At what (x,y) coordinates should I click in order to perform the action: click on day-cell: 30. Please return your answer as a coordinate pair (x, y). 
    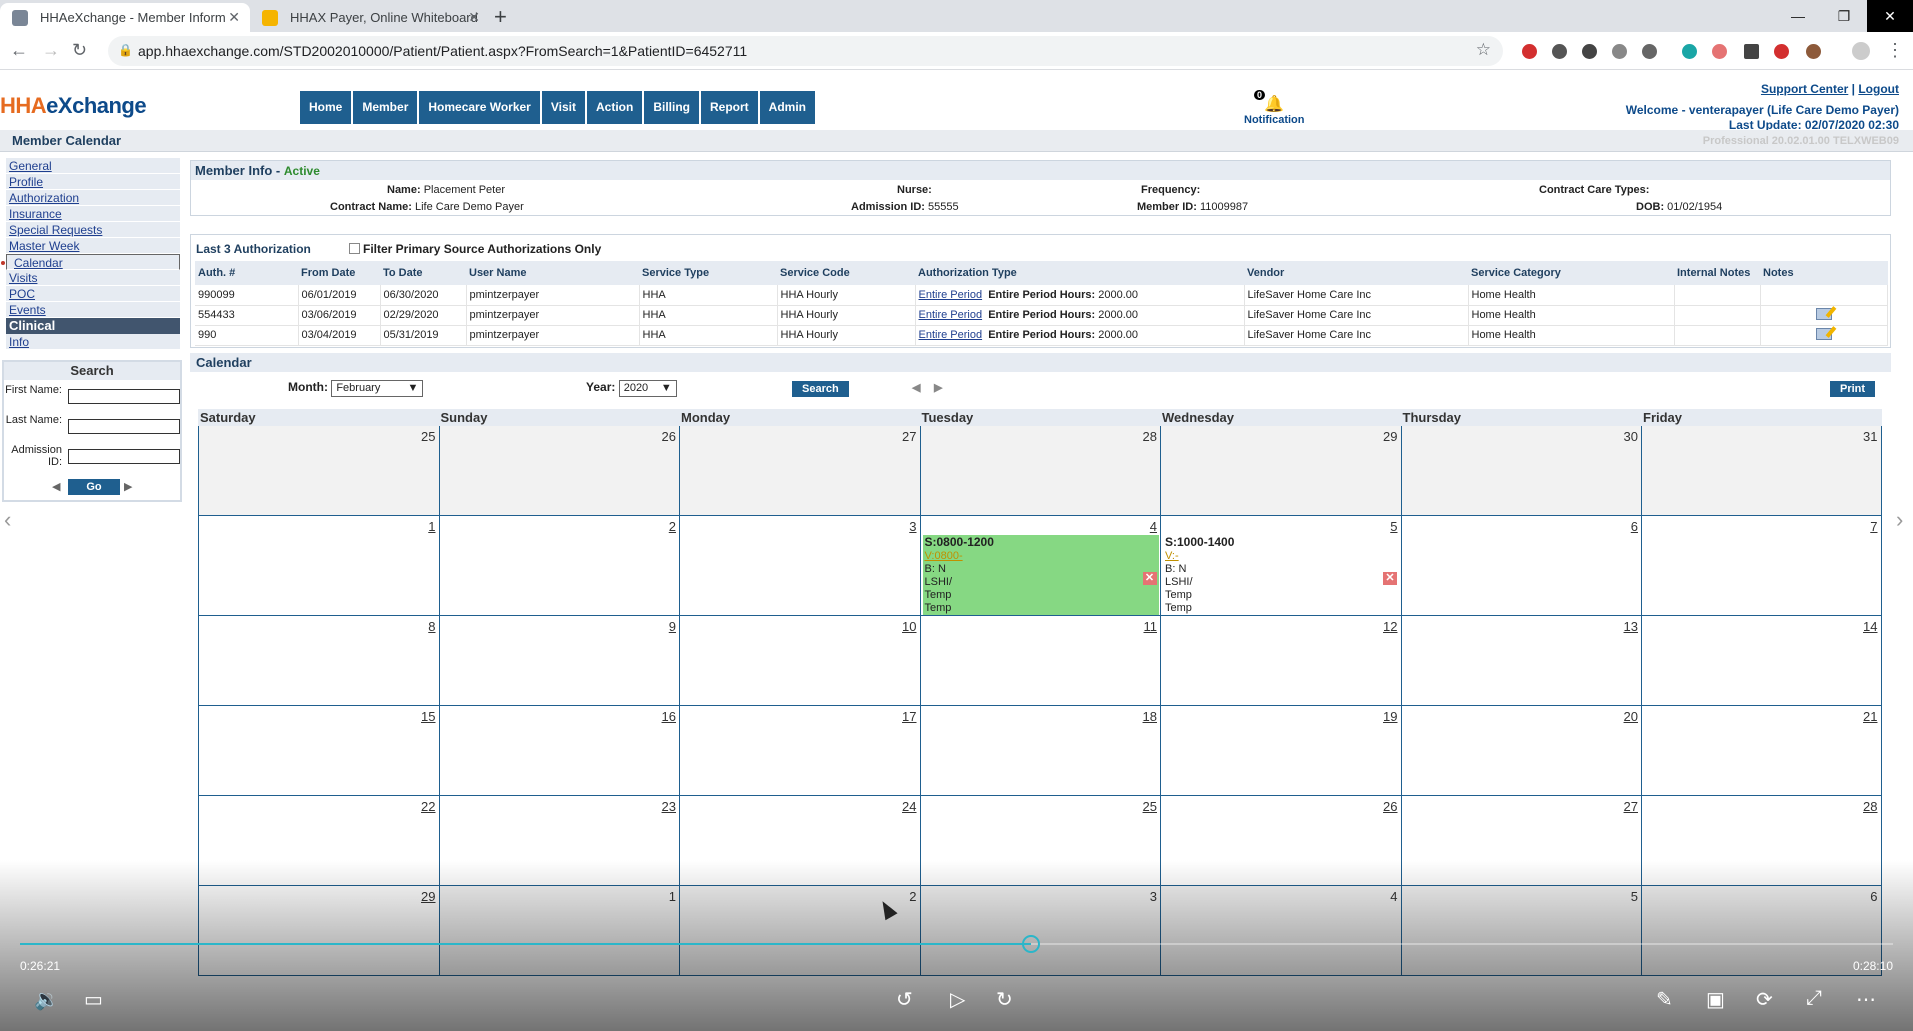
    Looking at the image, I should click on (1520, 470).